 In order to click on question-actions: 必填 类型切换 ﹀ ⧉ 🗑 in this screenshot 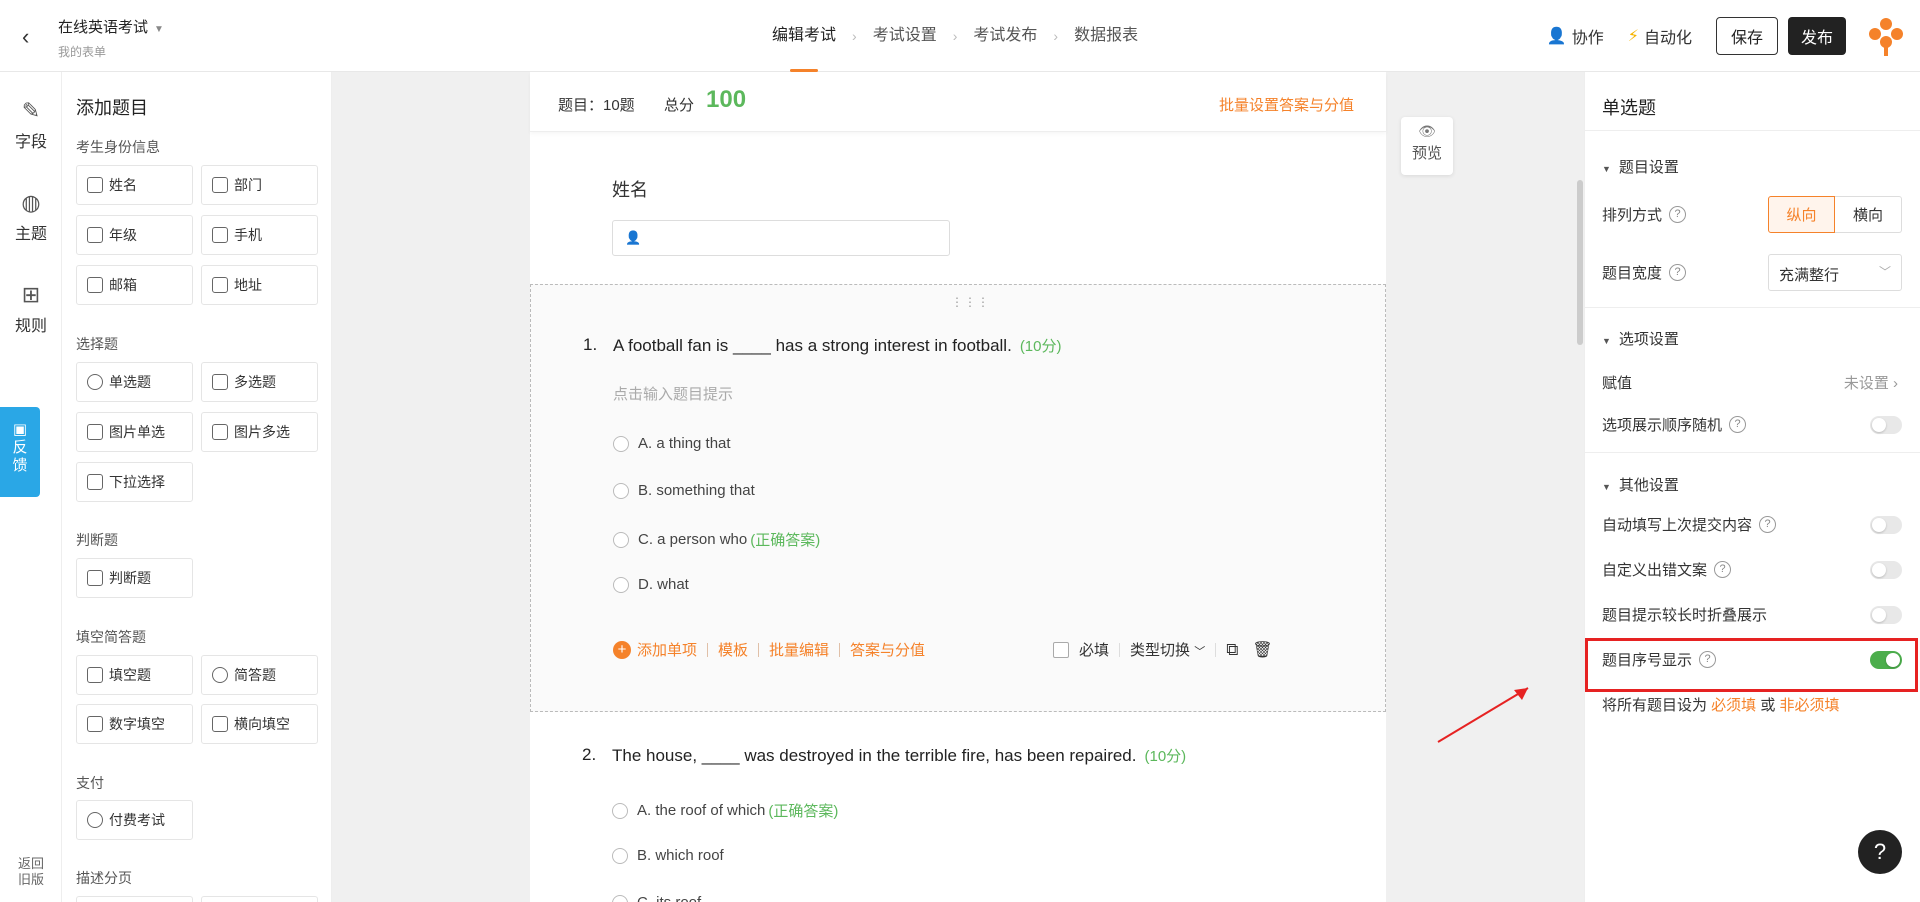, I will do `click(1163, 649)`.